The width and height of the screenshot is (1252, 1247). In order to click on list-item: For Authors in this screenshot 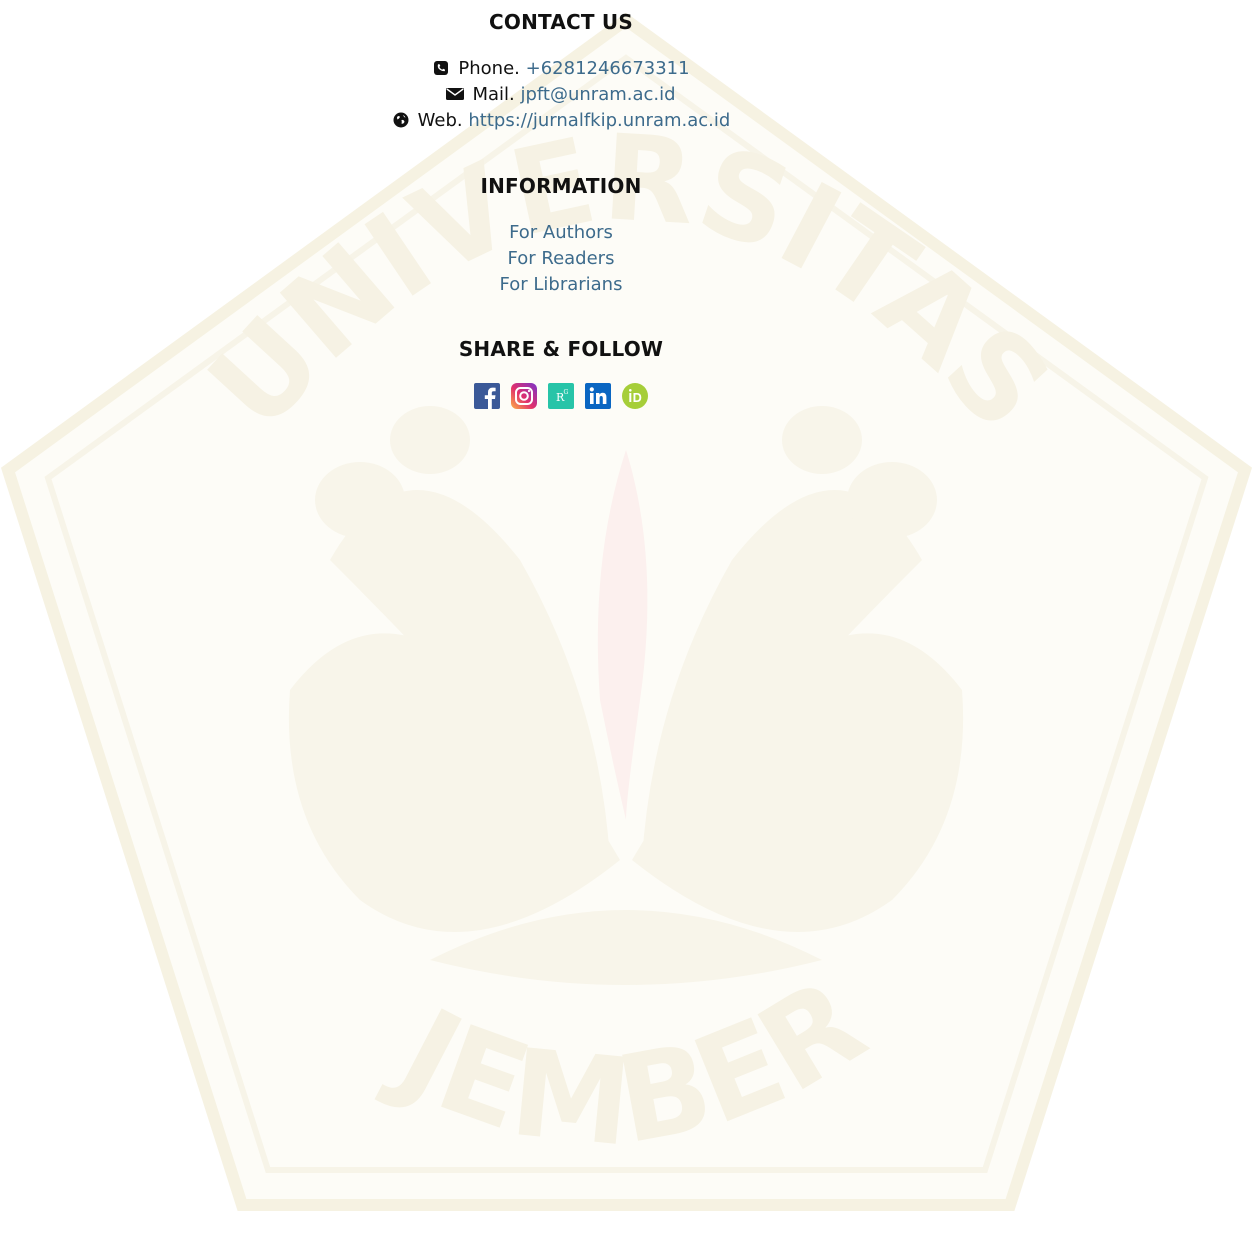, I will do `click(561, 233)`.